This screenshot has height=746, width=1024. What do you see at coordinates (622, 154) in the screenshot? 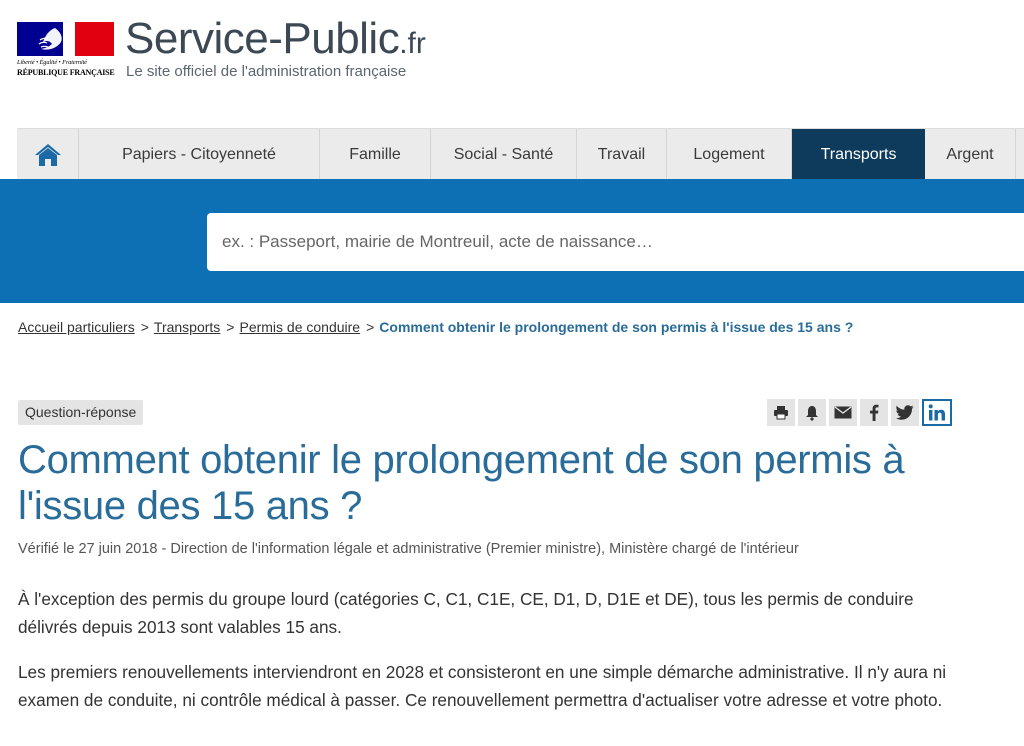
I see `nav-item-travail: Travail` at bounding box center [622, 154].